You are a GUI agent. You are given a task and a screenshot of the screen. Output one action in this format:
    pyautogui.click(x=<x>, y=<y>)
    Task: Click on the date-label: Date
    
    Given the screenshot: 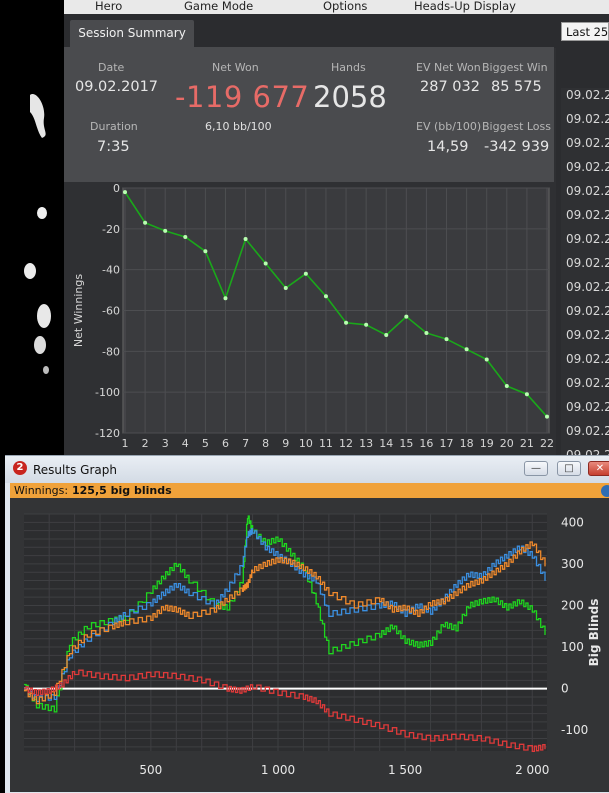 What is the action you would take?
    pyautogui.click(x=111, y=67)
    